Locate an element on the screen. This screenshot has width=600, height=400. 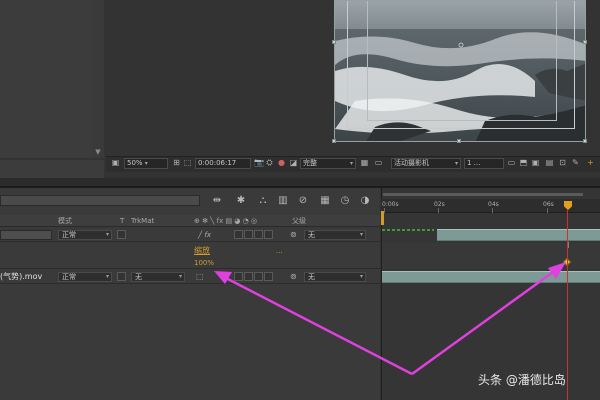
arrow-to-keyframe is located at coordinates (488, 319).